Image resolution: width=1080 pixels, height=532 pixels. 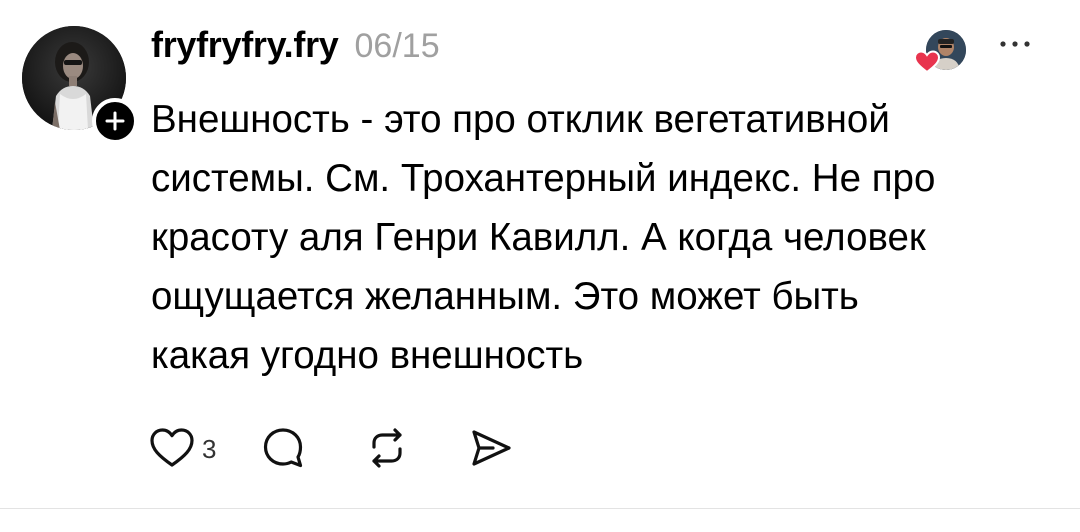 I want to click on author-username: fryfryfry.fry, so click(x=245, y=45).